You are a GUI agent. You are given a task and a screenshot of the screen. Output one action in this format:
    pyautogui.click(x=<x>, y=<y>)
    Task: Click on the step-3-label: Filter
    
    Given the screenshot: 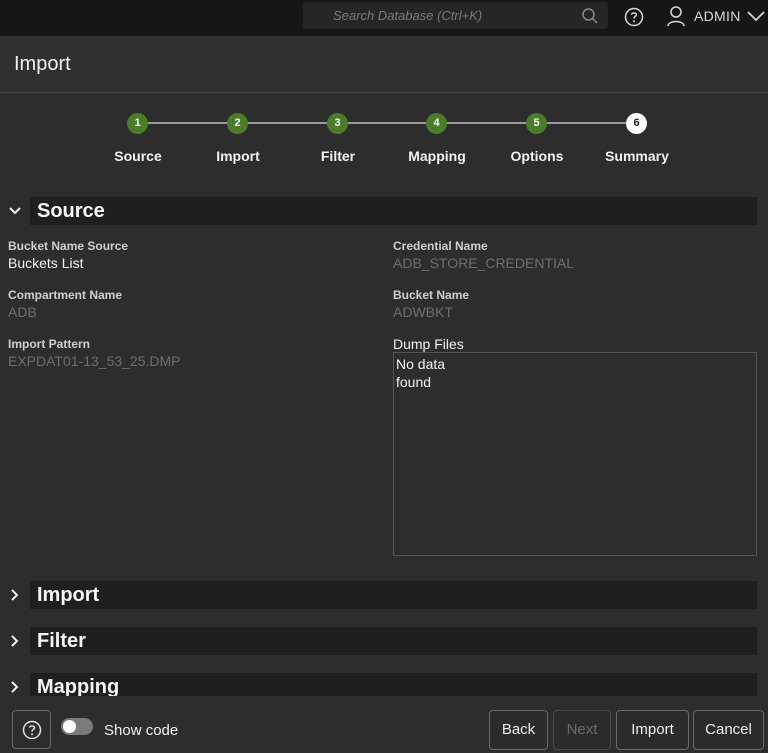 What is the action you would take?
    pyautogui.click(x=338, y=156)
    